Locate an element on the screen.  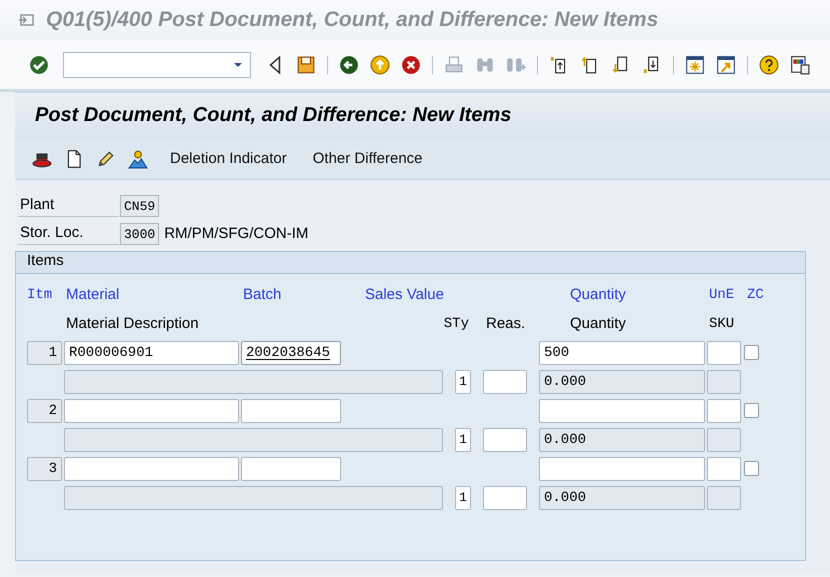
field-label: Plant is located at coordinates (68, 205).